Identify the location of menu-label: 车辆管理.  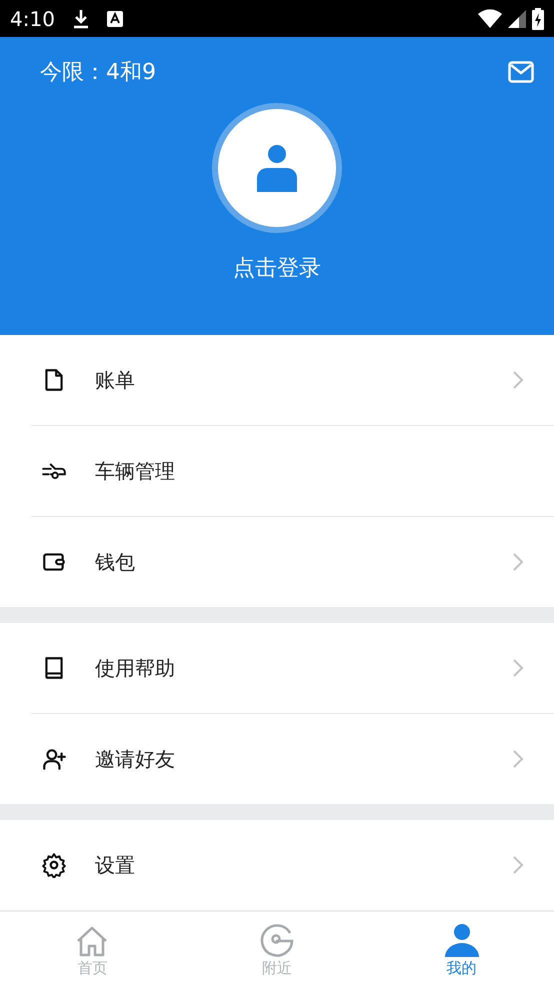
(135, 471).